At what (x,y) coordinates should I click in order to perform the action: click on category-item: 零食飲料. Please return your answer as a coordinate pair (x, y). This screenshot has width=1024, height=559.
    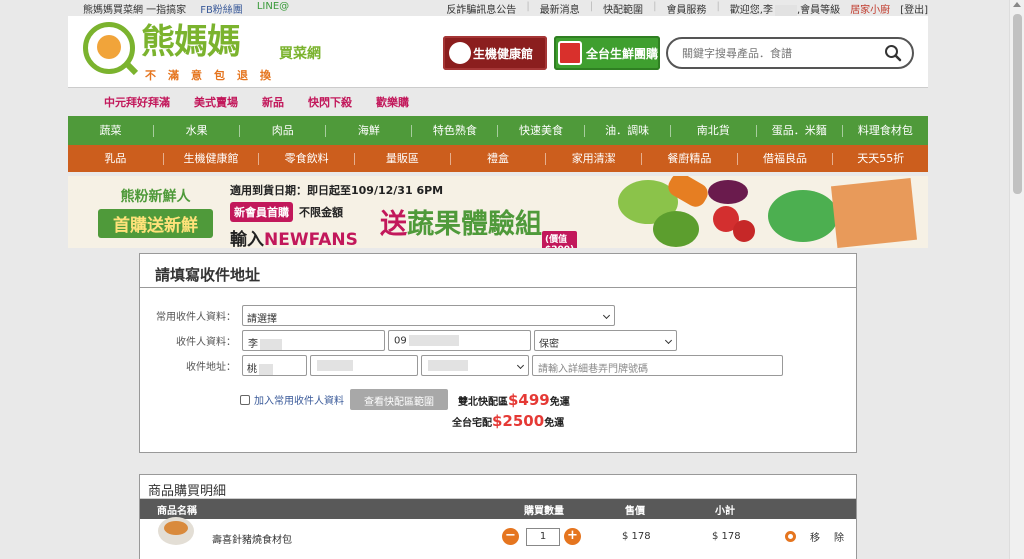
    Looking at the image, I should click on (307, 158).